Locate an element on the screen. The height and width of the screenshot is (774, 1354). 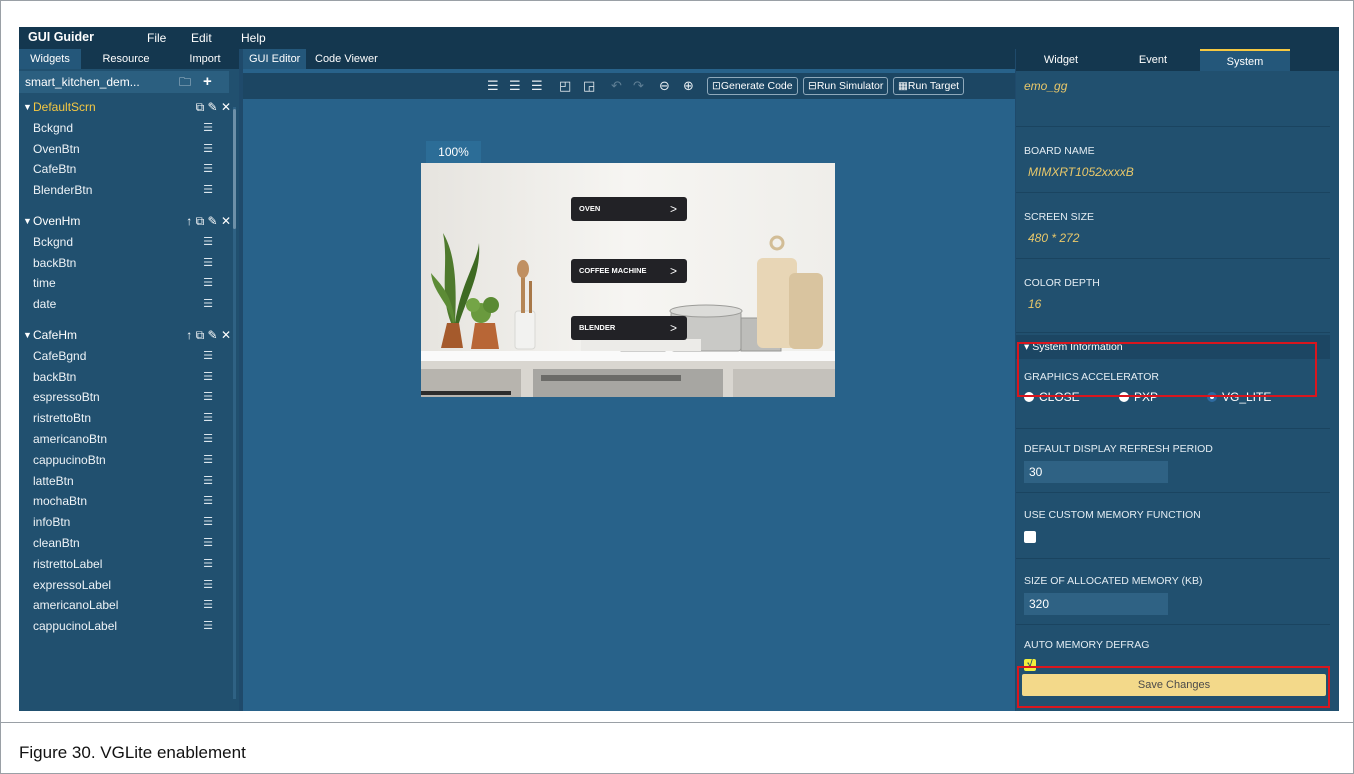
align-left-icon: ☰ is located at coordinates (493, 86).